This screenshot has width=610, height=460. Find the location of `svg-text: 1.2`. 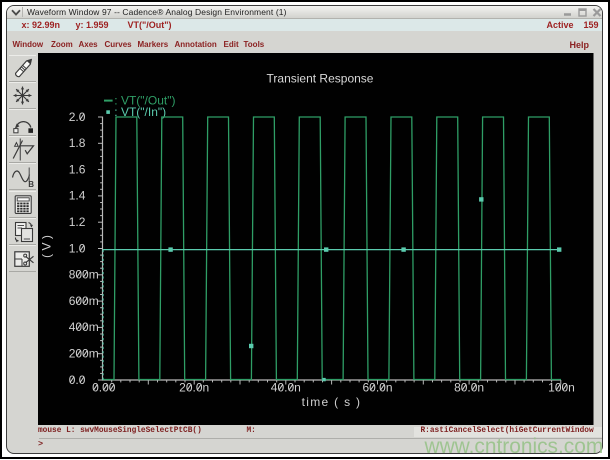

svg-text: 1.2 is located at coordinates (77, 222).